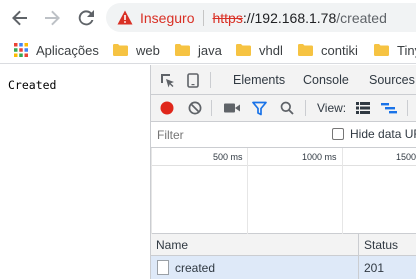  Describe the element at coordinates (227, 17) in the screenshot. I see `url-scheme: https` at that location.